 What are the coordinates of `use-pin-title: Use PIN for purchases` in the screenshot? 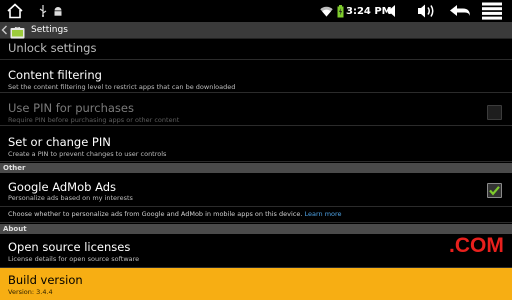 It's located at (71, 108).